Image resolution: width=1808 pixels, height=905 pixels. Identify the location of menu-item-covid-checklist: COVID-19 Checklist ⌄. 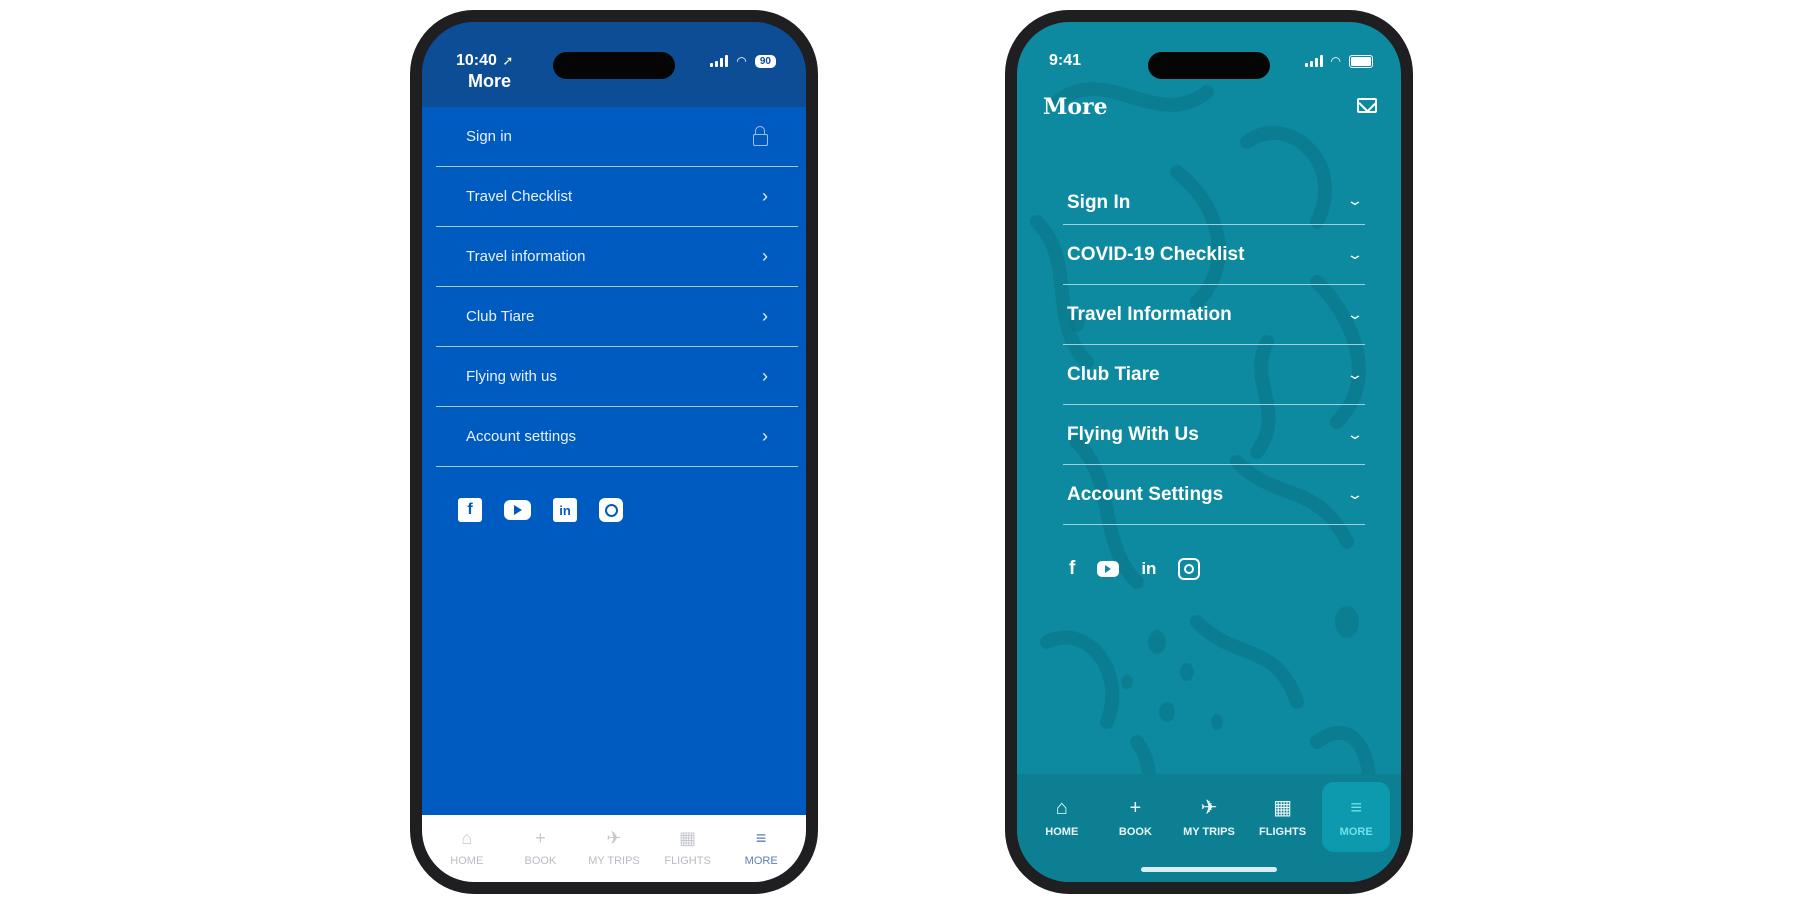
(1214, 255).